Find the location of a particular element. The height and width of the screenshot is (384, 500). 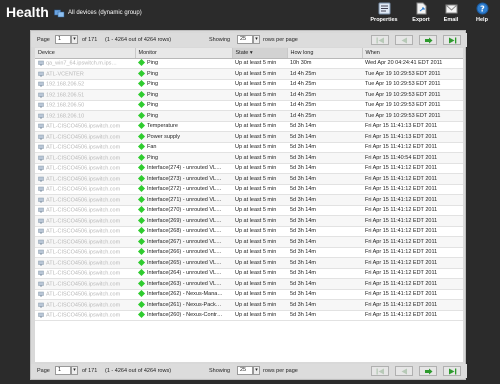

device-cell: 192.168.206.51 is located at coordinates (85, 95).